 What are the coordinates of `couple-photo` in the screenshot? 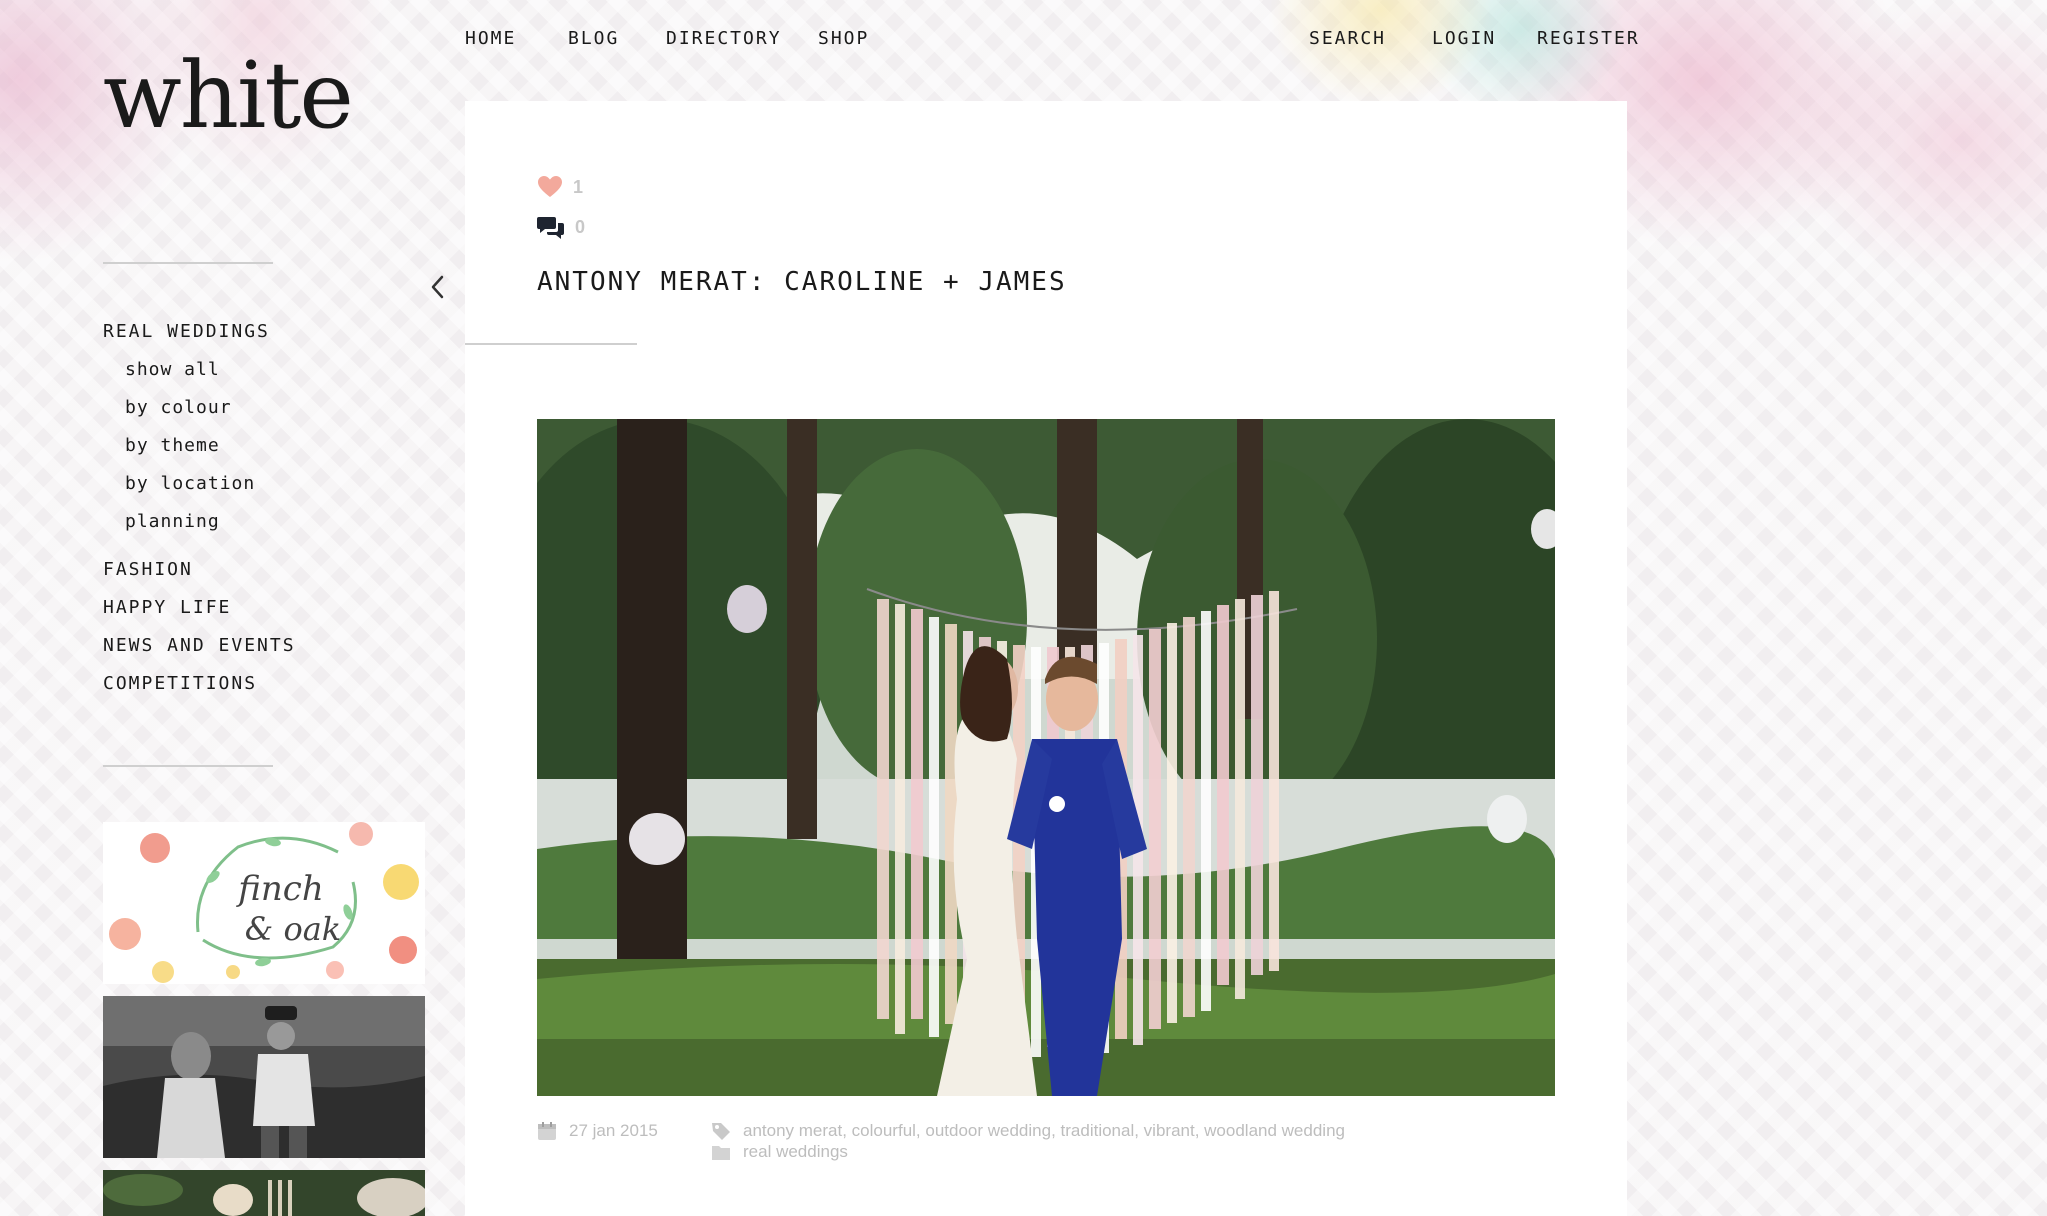 It's located at (264, 1077).